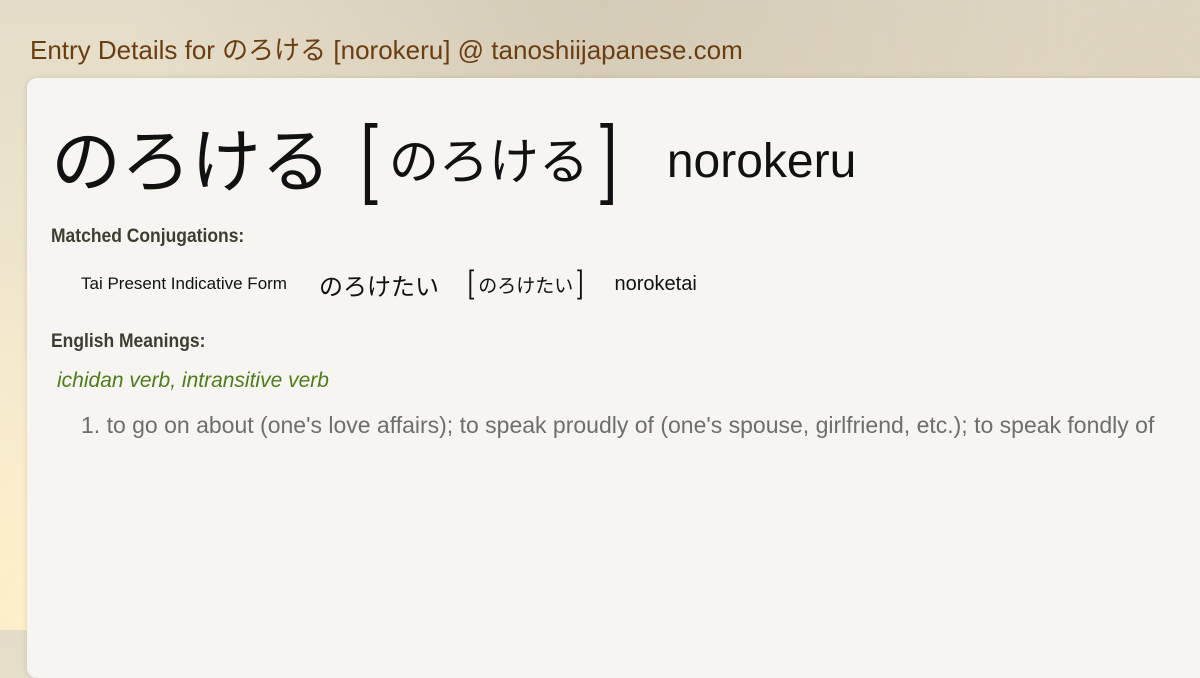  What do you see at coordinates (193, 380) in the screenshot?
I see `part-of-speech: ichidan verb, intransitive verb` at bounding box center [193, 380].